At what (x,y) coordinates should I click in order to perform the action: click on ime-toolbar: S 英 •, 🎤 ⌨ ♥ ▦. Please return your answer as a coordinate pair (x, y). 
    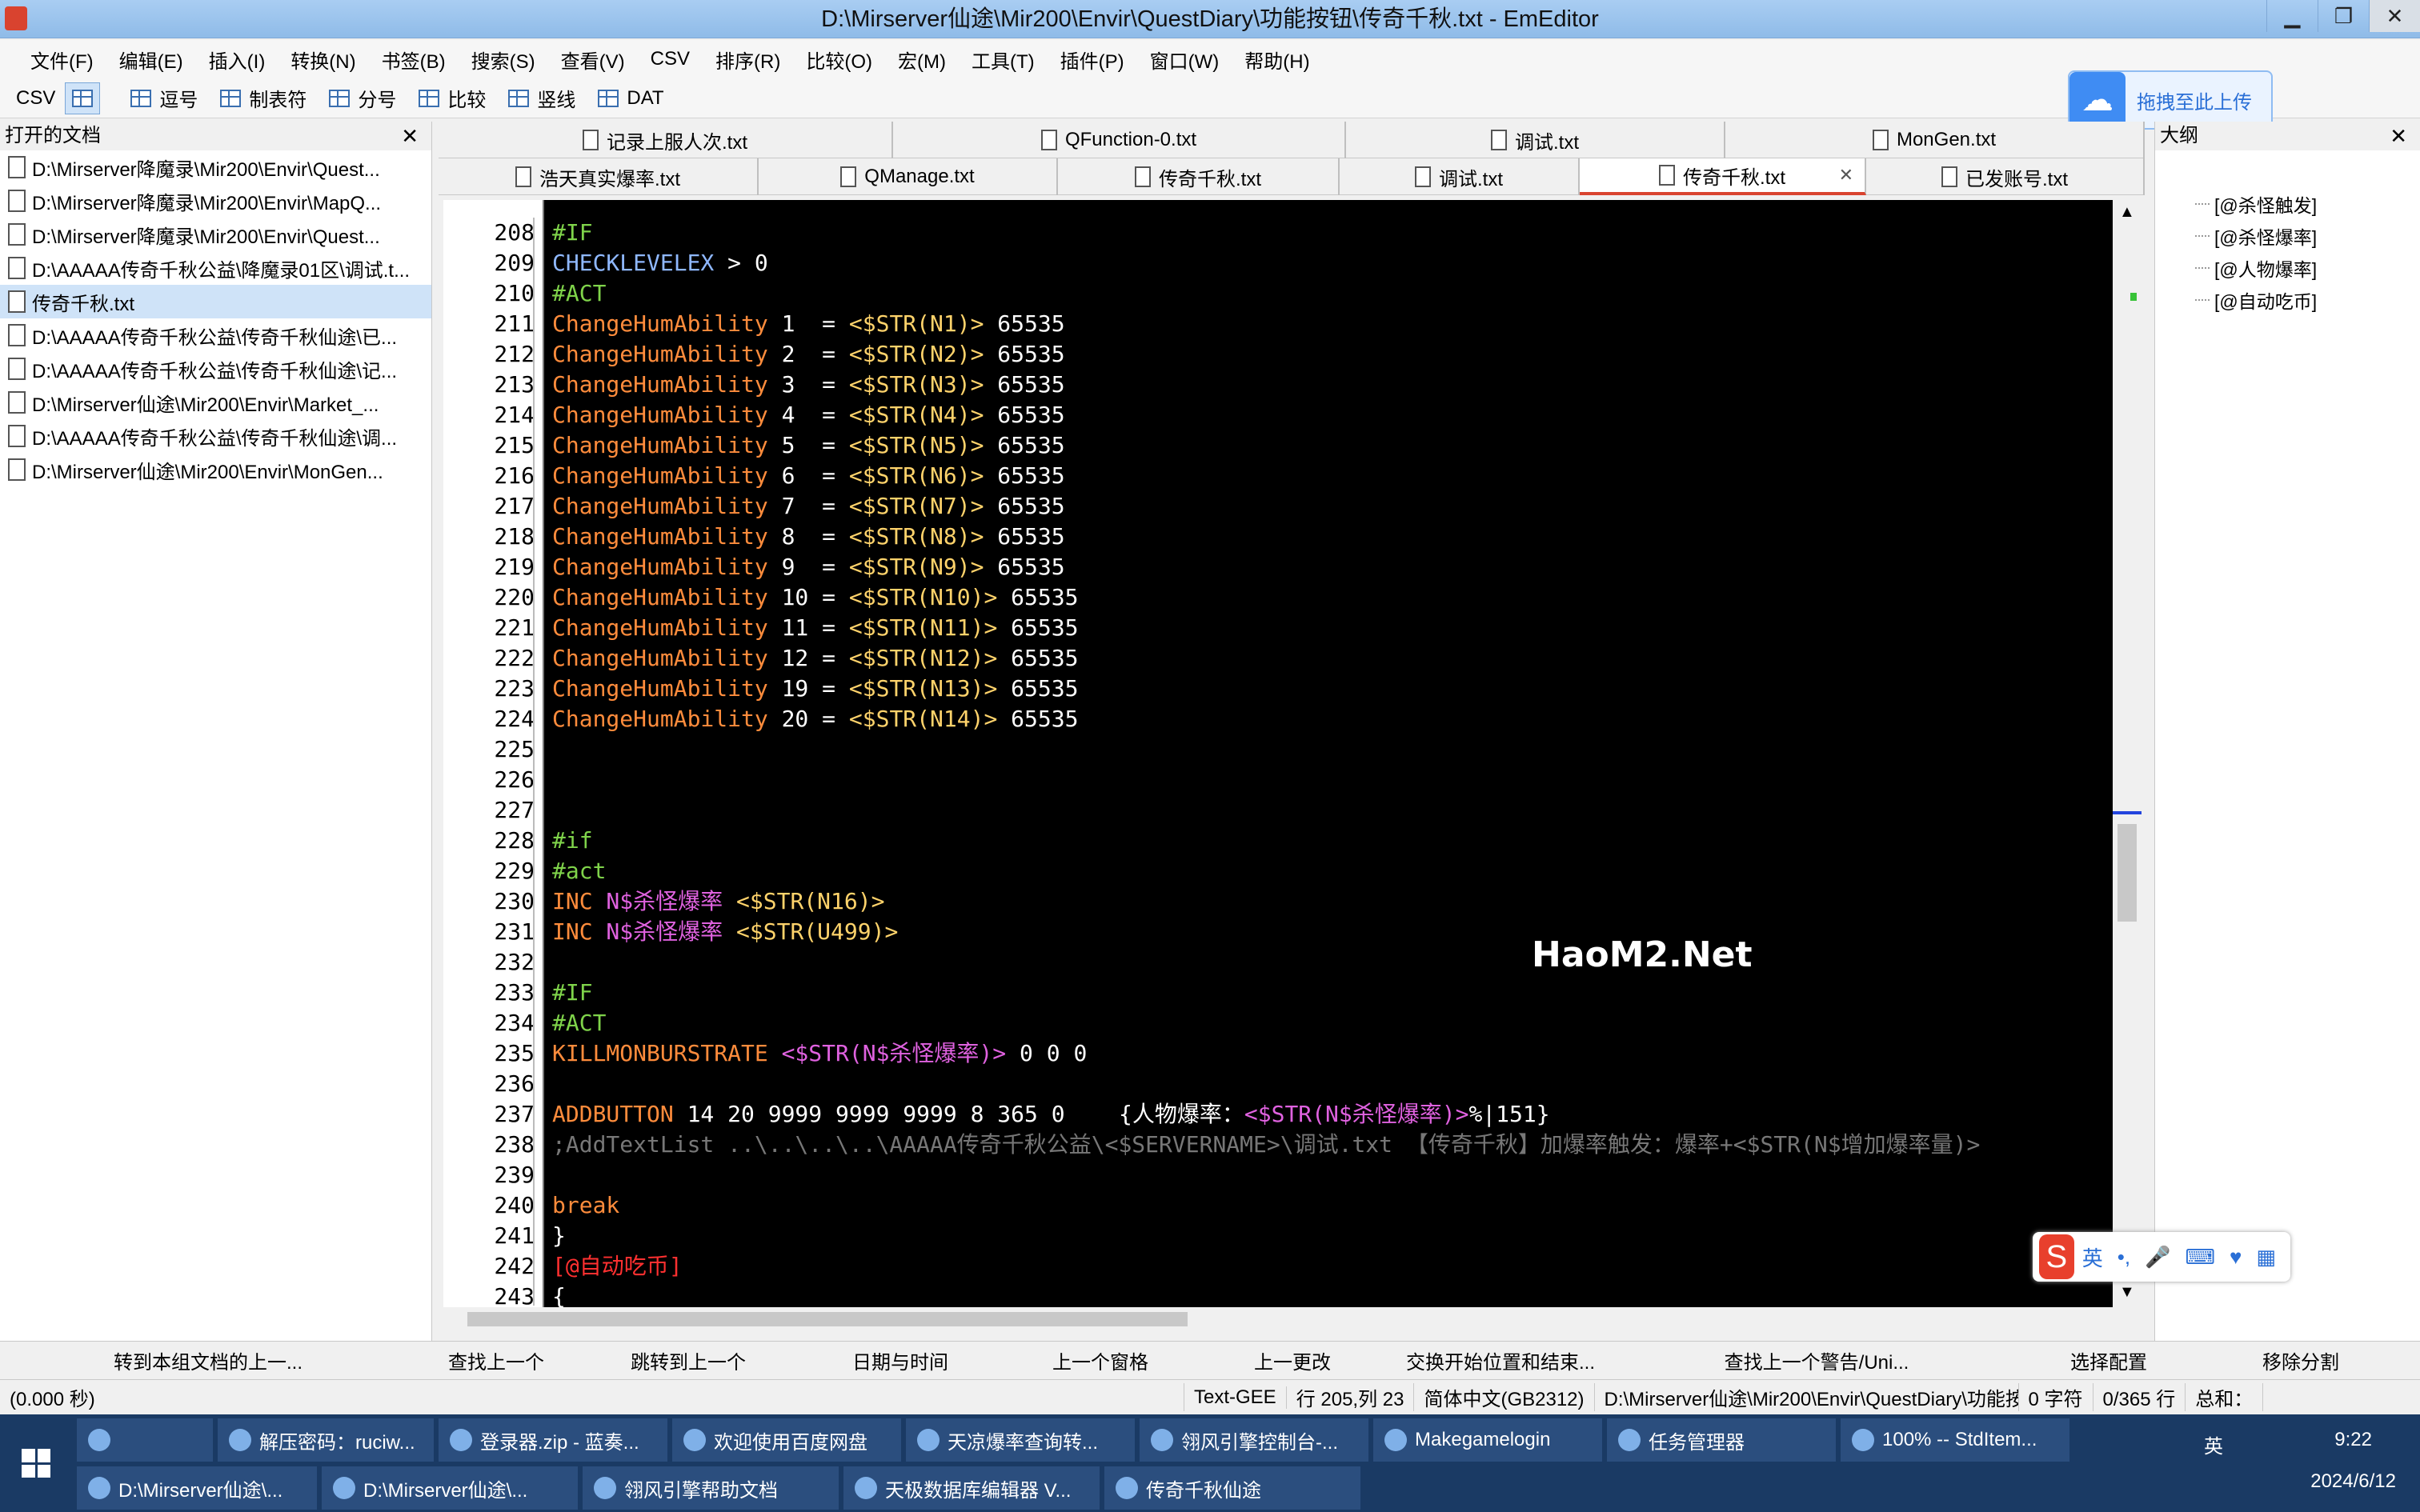
    Looking at the image, I should click on (2161, 1257).